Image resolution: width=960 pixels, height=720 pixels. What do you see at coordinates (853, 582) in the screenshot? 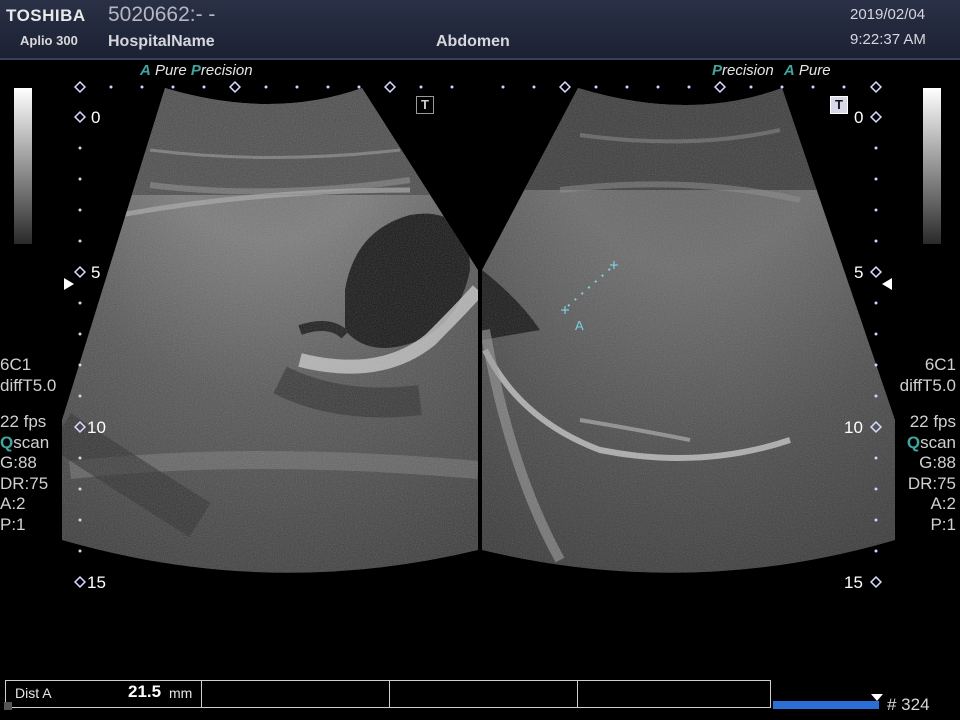
I see `right-depth-label: 15` at bounding box center [853, 582].